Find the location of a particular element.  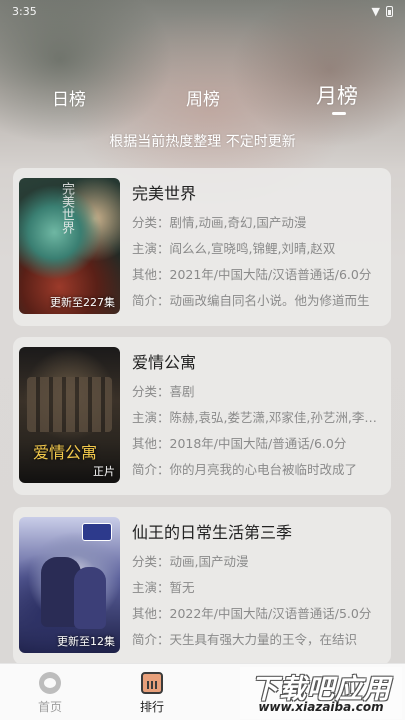

item-summary: 简介：动画改编自同名小说。他为修道而生 is located at coordinates (251, 300).